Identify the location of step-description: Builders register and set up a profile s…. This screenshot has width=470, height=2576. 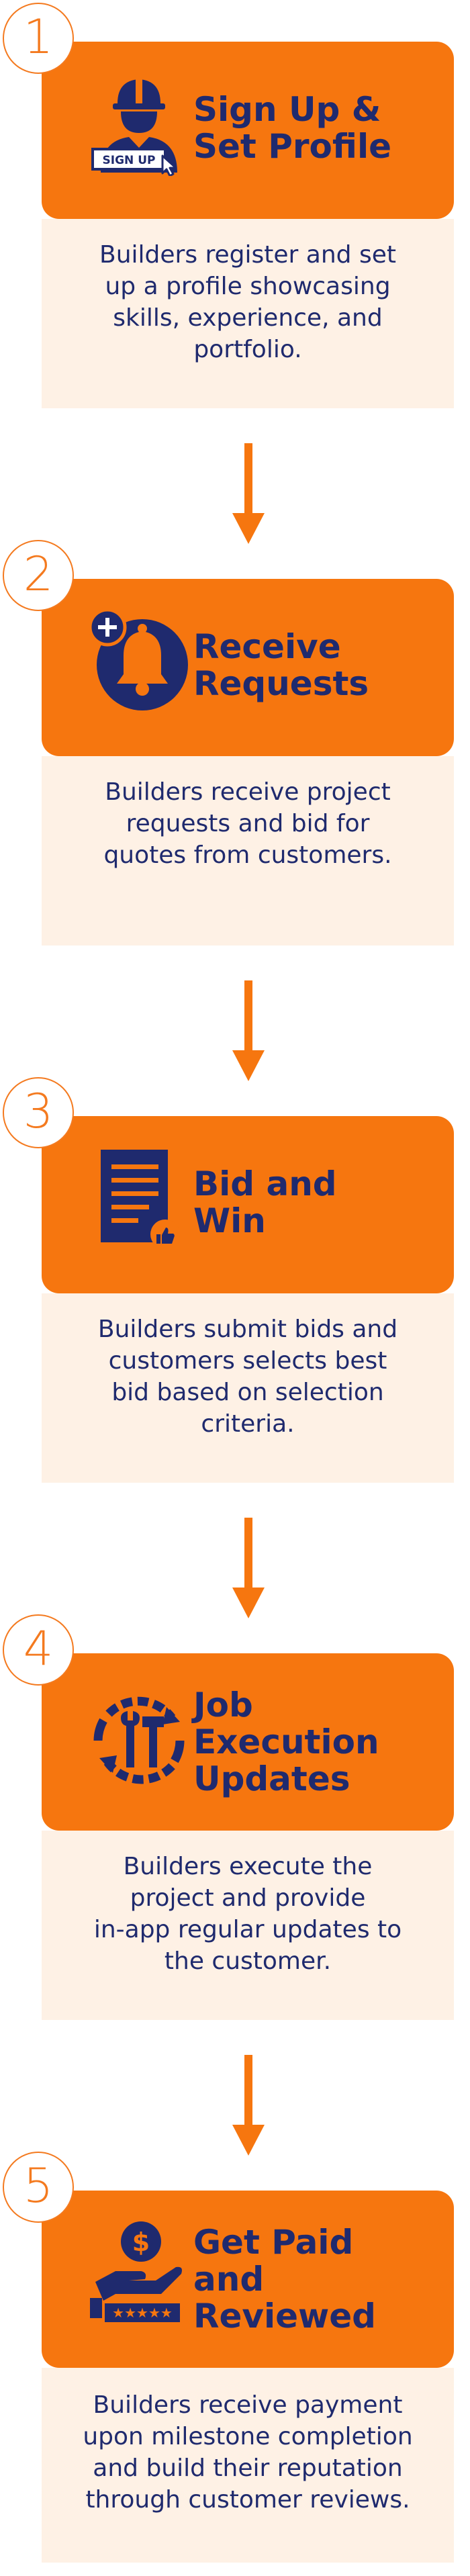
(247, 302).